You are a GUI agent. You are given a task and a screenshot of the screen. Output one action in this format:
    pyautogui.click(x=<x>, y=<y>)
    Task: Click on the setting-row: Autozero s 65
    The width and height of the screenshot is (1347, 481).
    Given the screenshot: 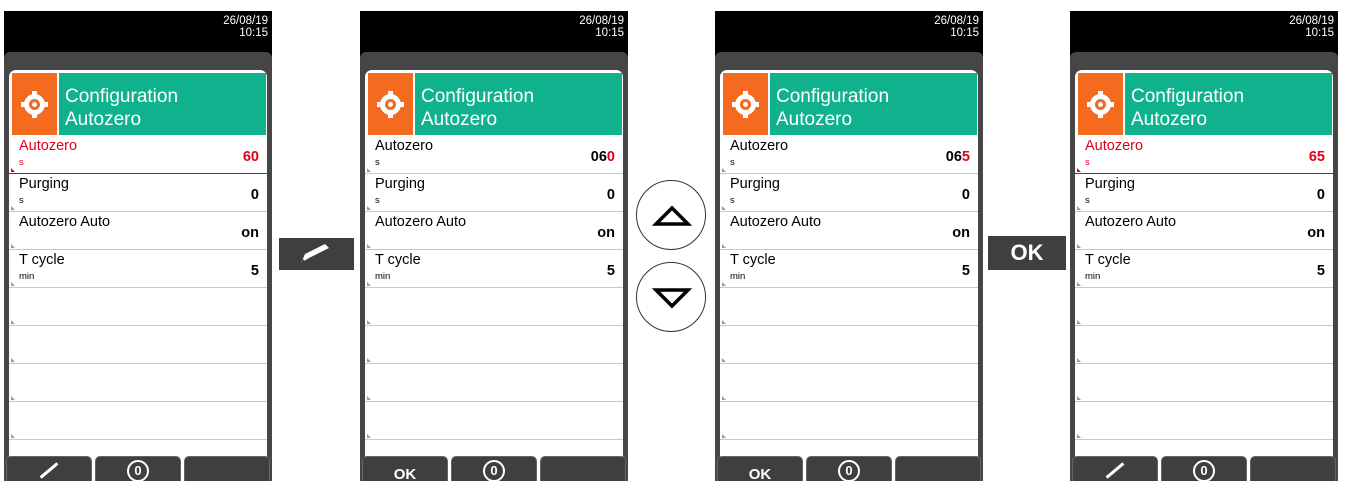 What is the action you would take?
    pyautogui.click(x=1204, y=155)
    